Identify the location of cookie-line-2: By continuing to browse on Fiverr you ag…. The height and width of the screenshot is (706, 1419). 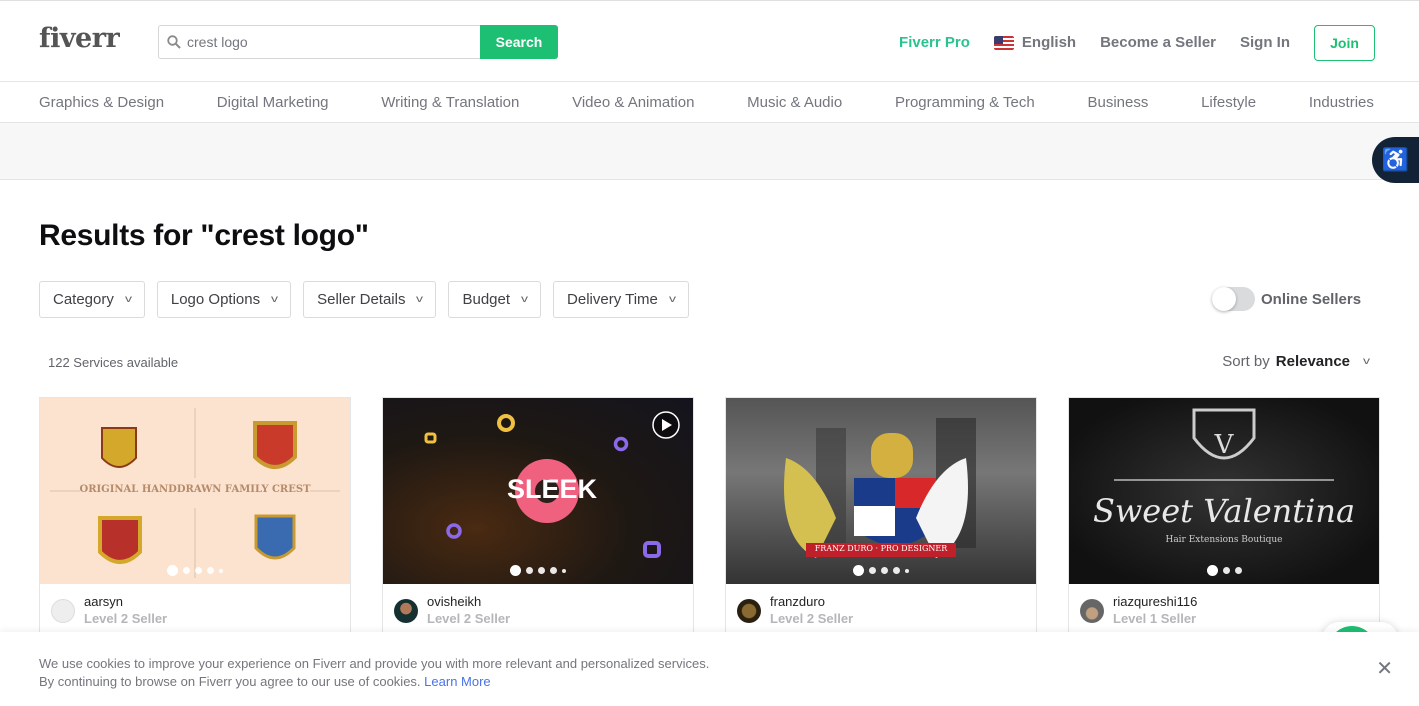
(230, 681).